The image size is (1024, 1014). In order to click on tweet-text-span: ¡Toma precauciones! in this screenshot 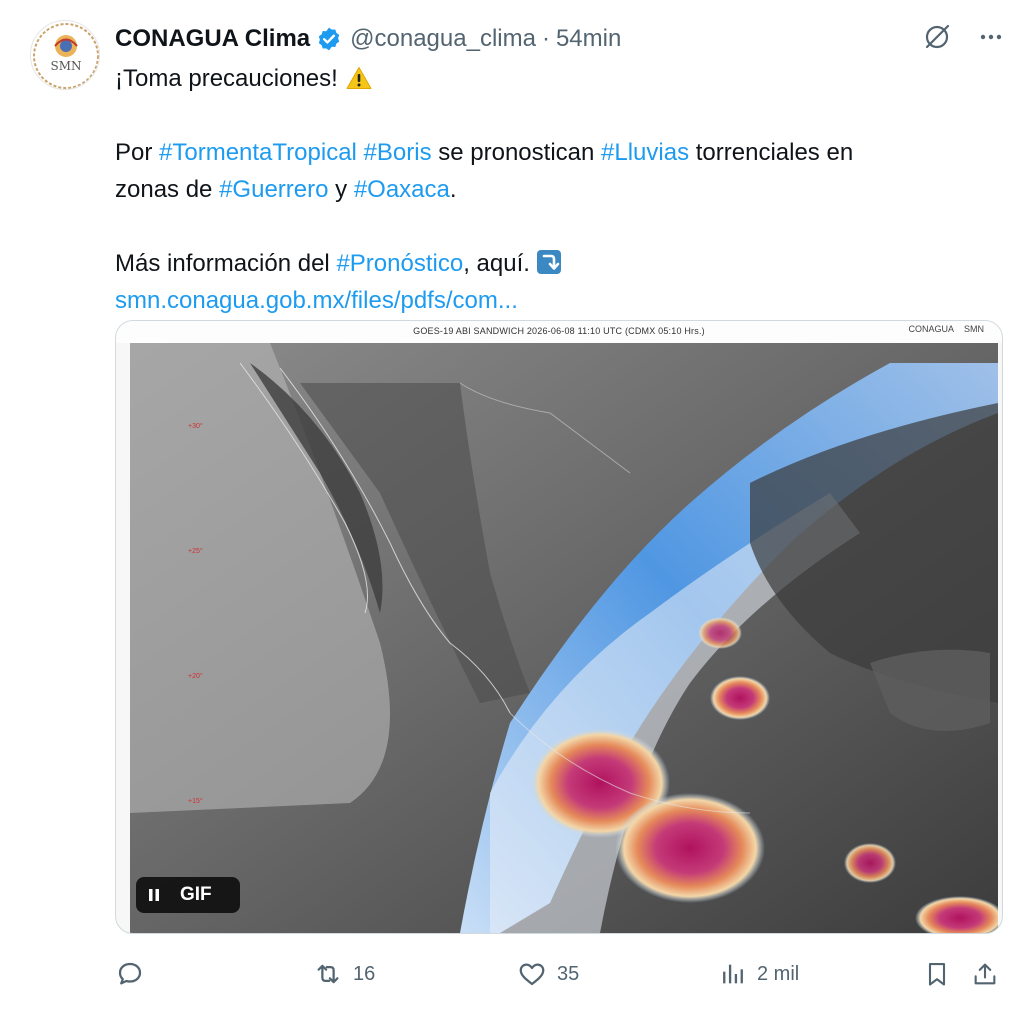, I will do `click(226, 78)`.